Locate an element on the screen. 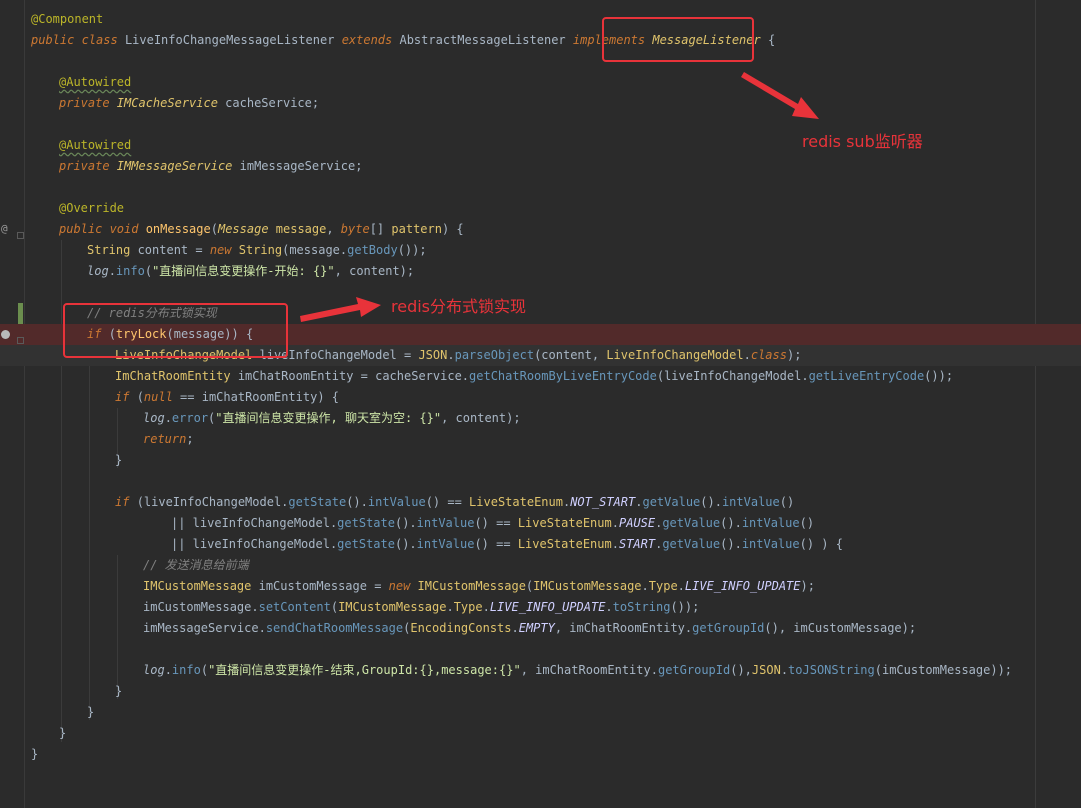  annotation-arrows is located at coordinates (559, 197).